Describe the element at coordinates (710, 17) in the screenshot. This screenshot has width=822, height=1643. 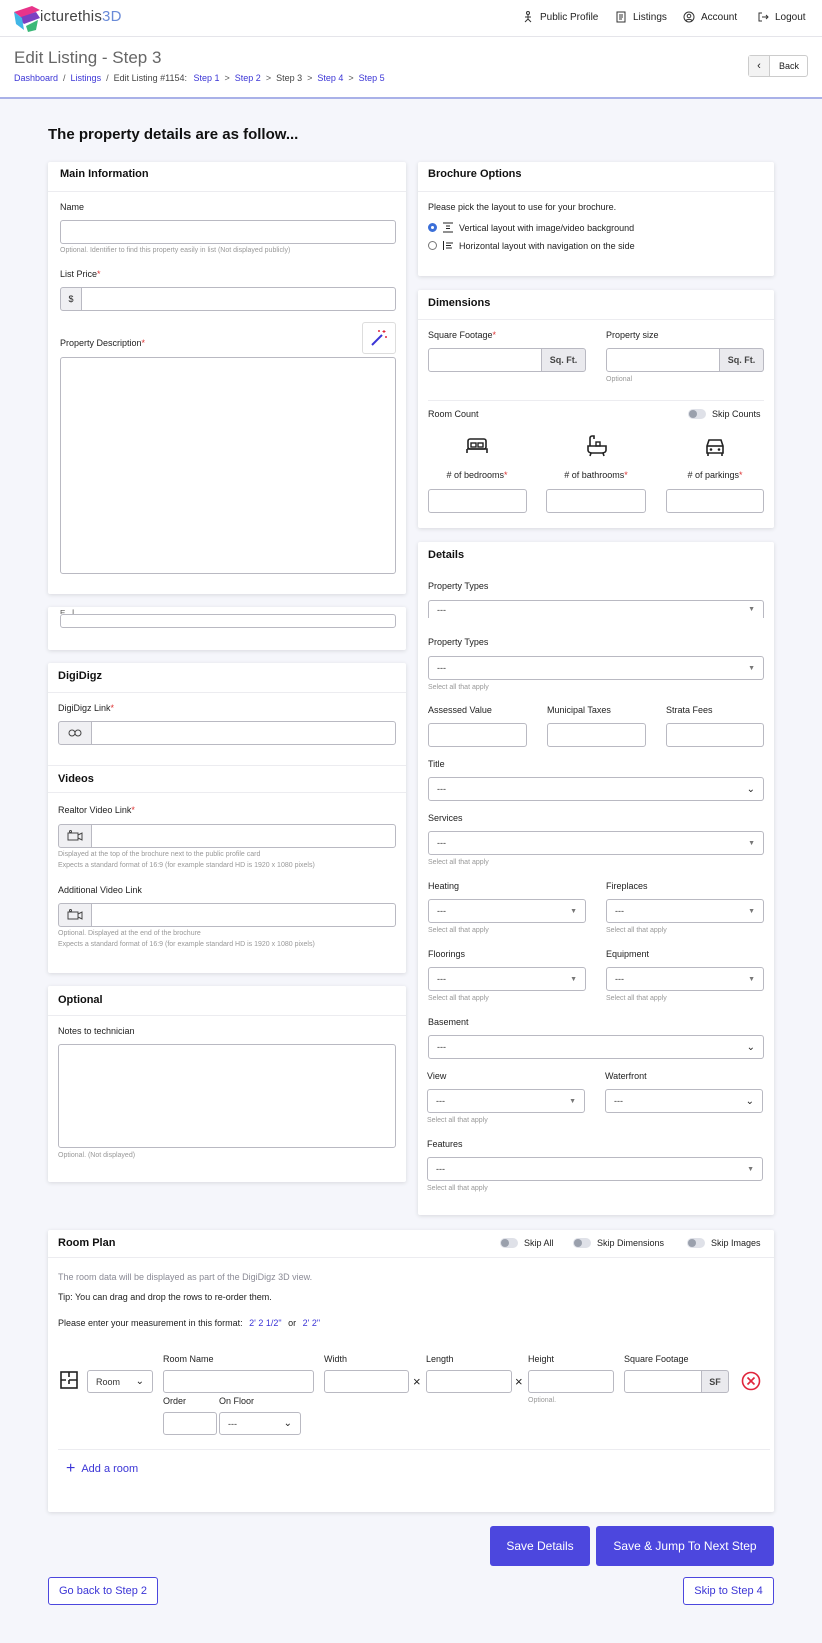
I see `nav-account: Account` at that location.